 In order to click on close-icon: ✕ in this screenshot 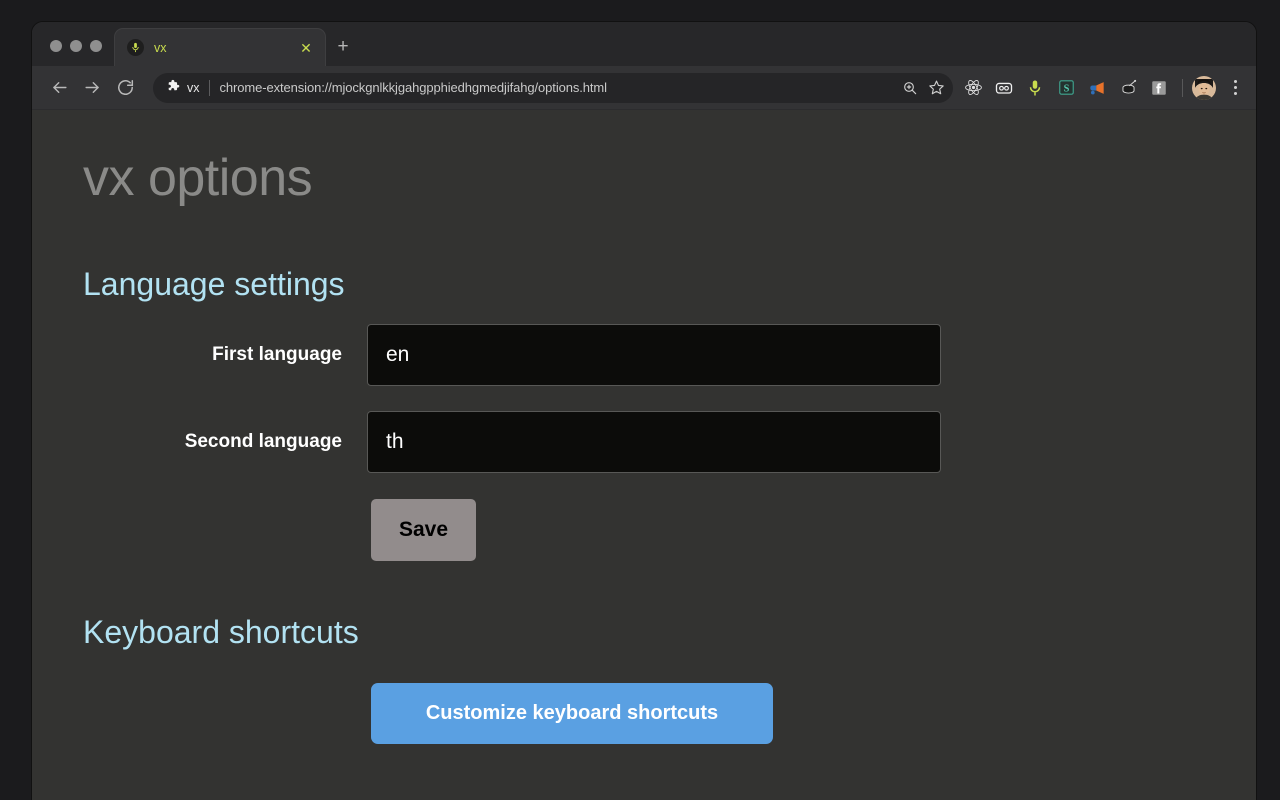, I will do `click(306, 48)`.